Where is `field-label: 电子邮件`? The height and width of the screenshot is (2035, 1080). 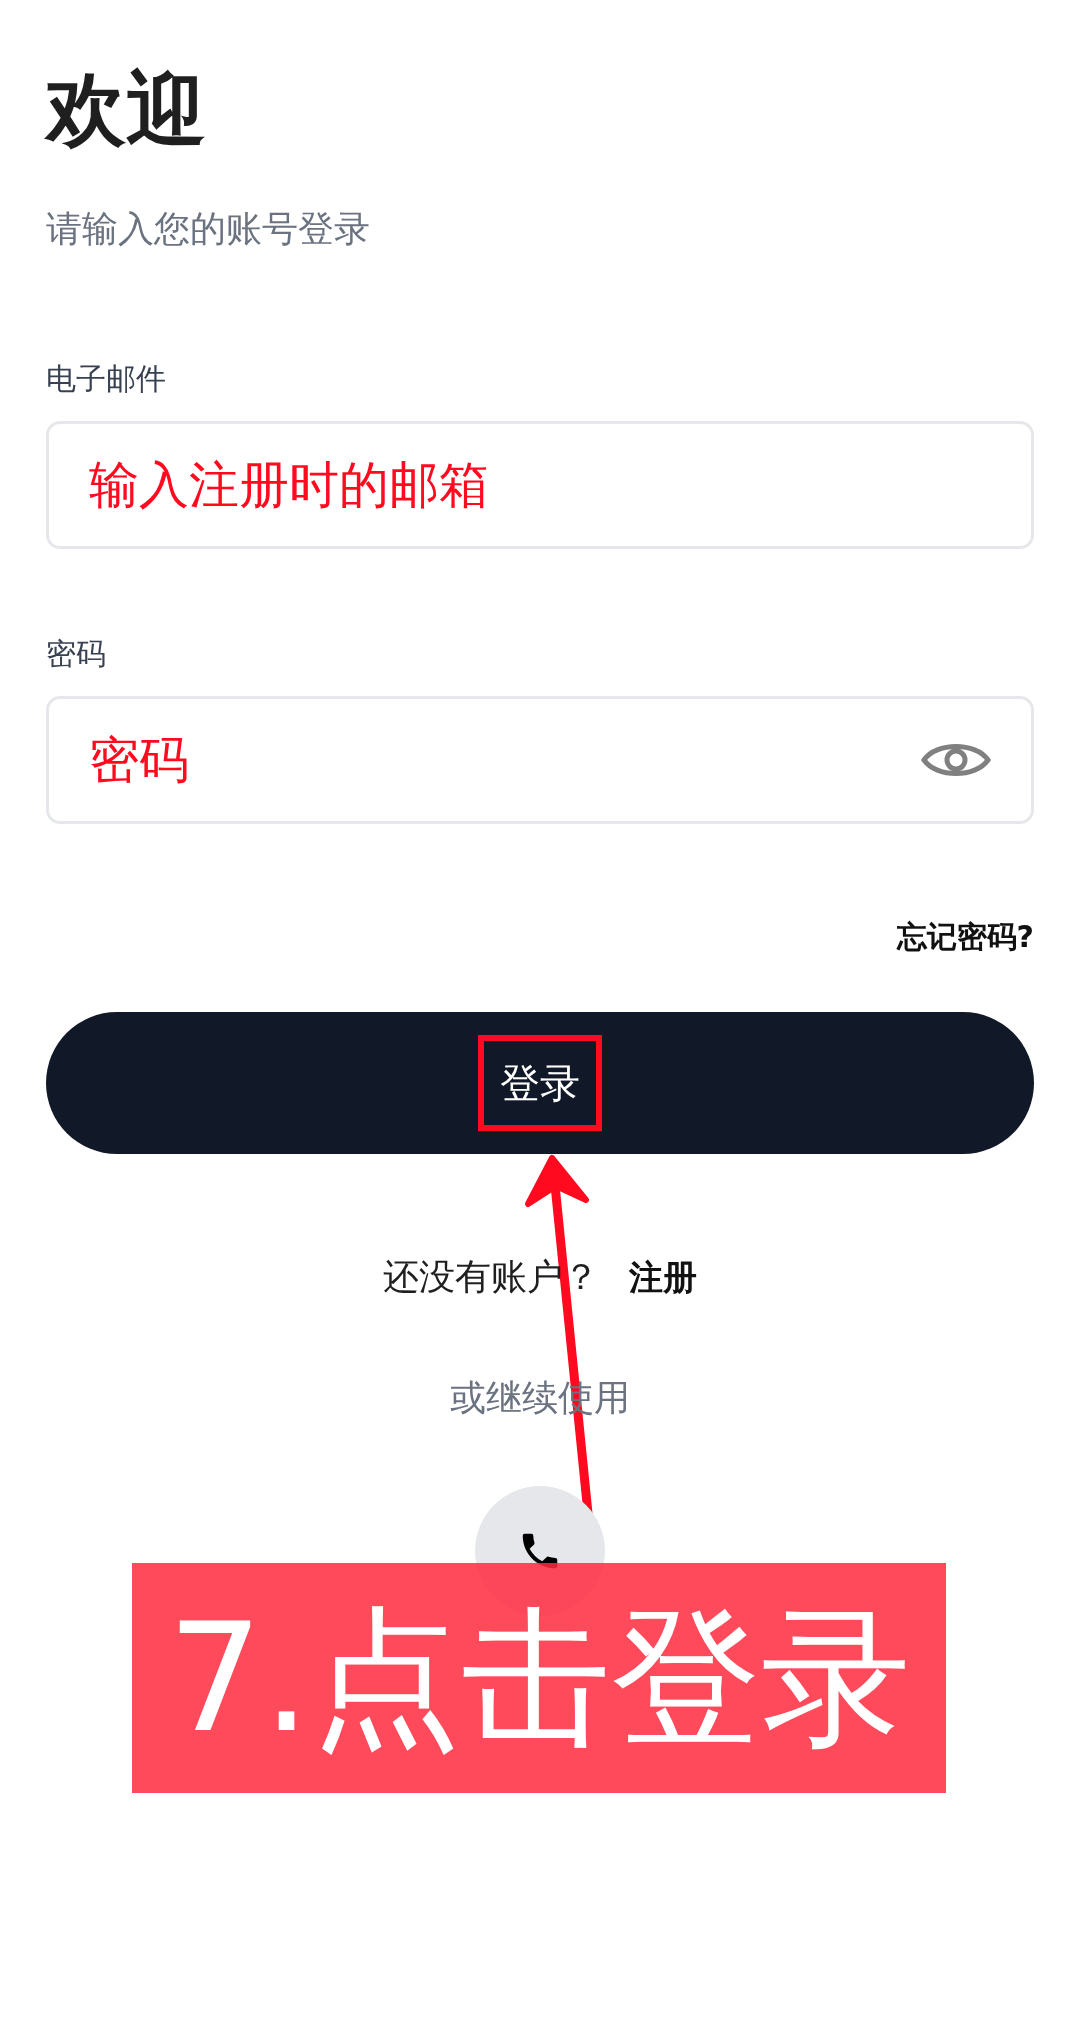
field-label: 电子邮件 is located at coordinates (106, 379).